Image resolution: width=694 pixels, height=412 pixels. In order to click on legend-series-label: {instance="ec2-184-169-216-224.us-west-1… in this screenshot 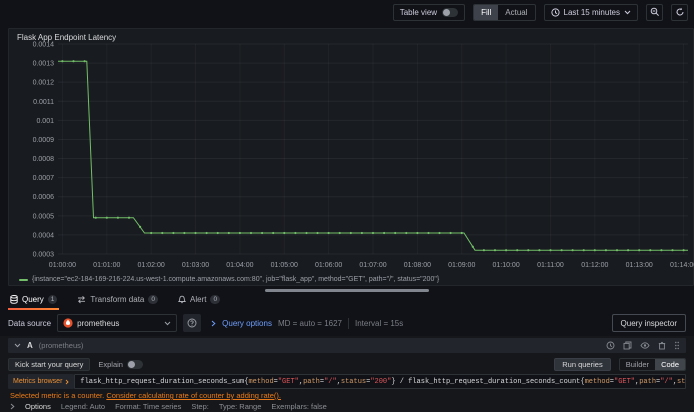, I will do `click(236, 279)`.